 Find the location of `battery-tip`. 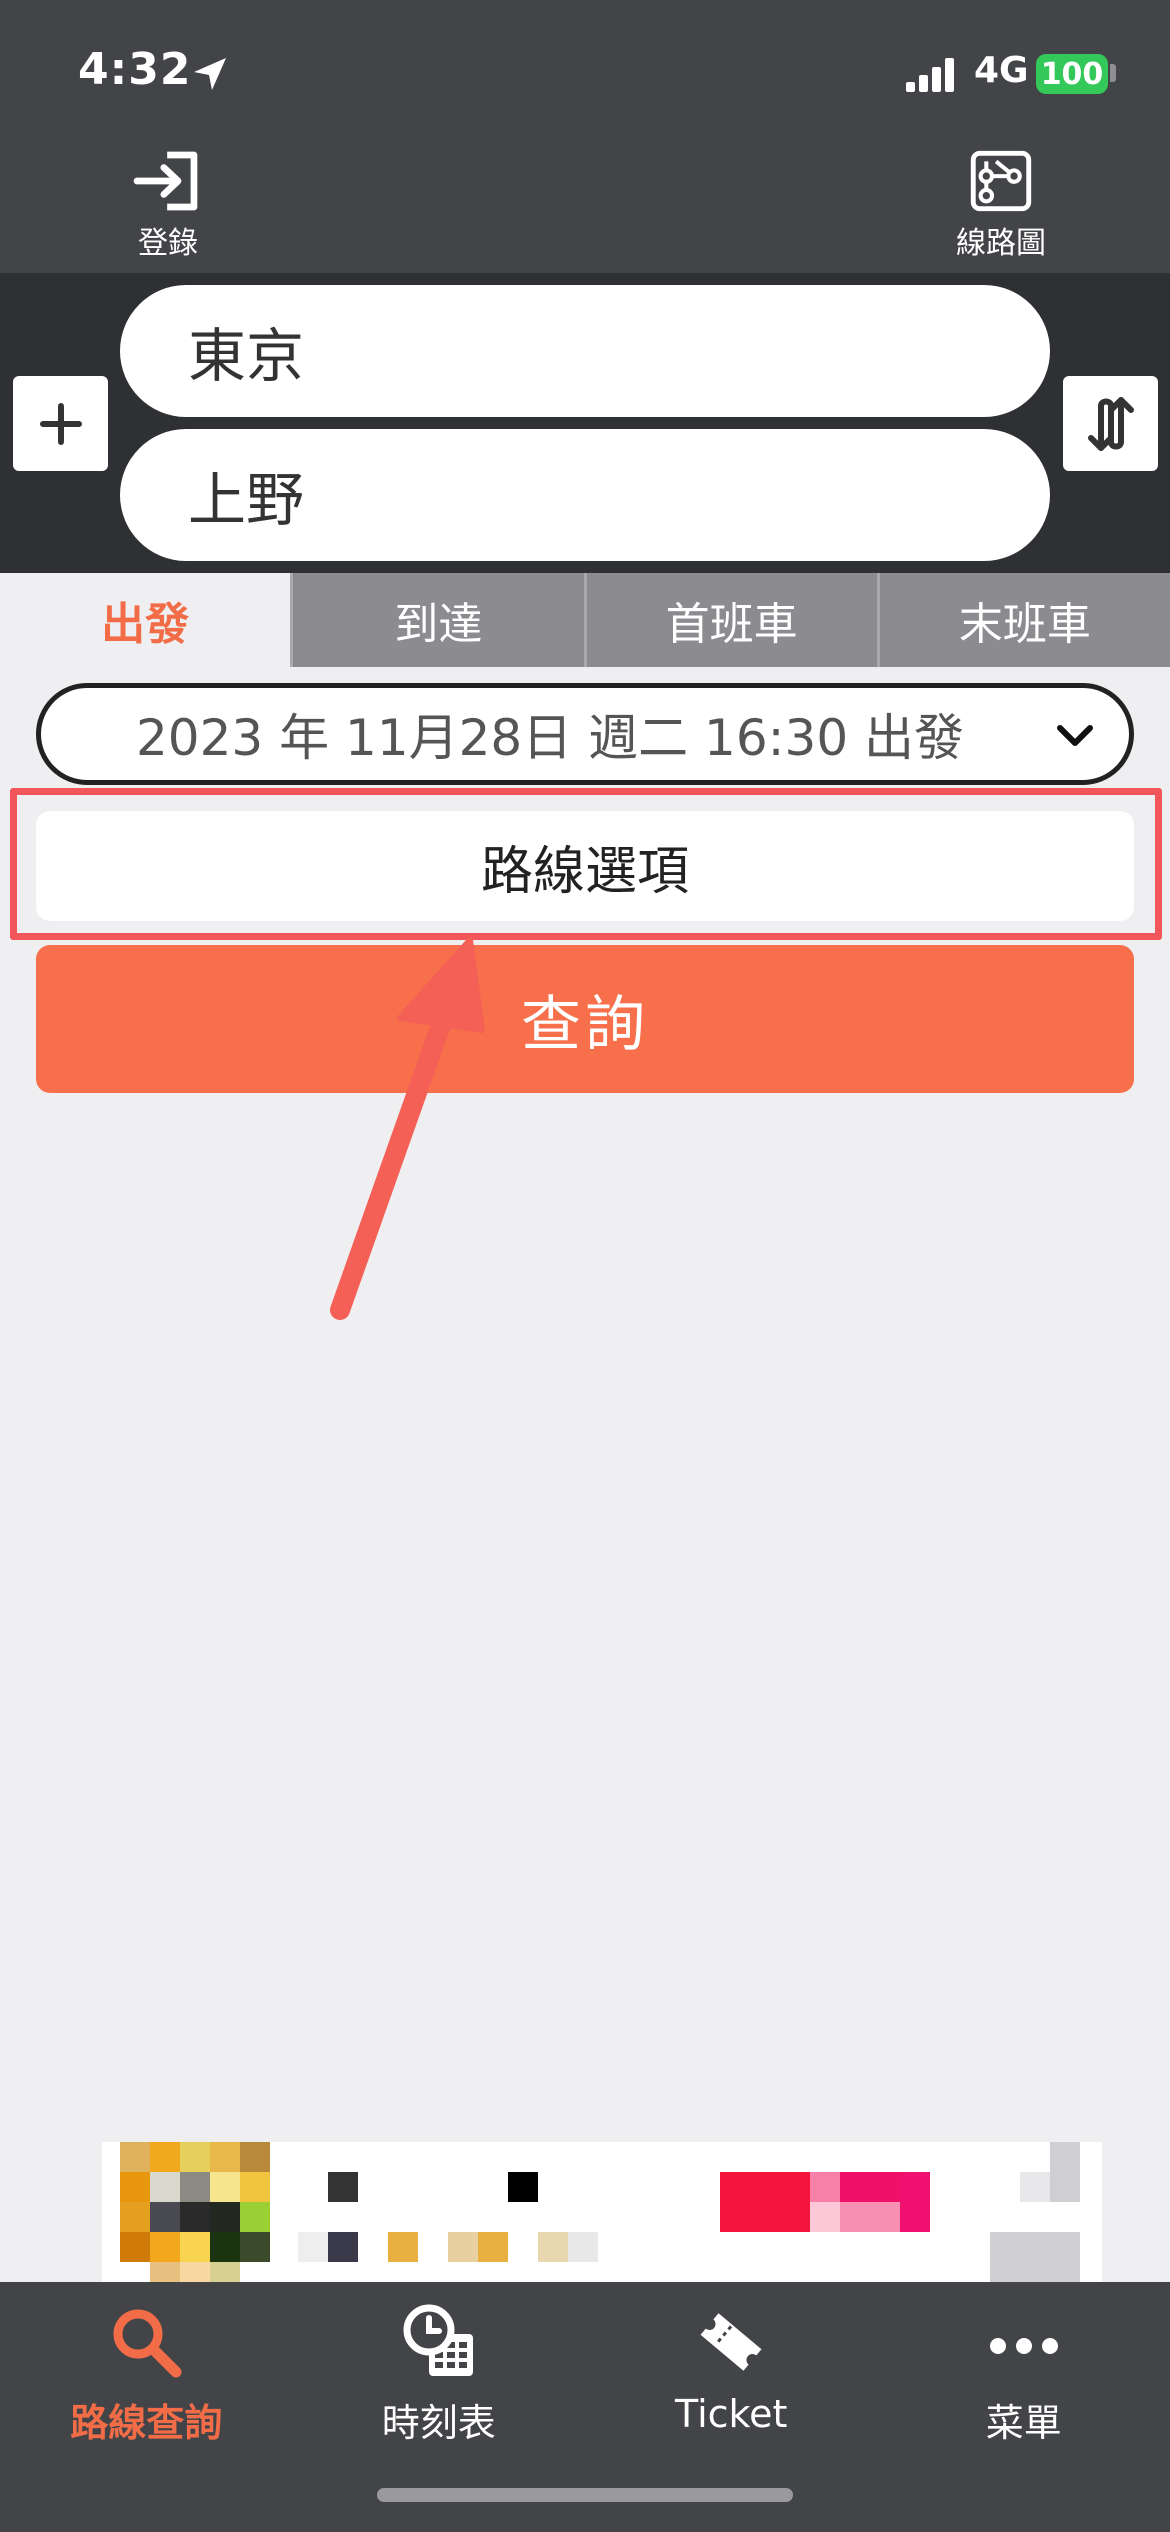

battery-tip is located at coordinates (1113, 73).